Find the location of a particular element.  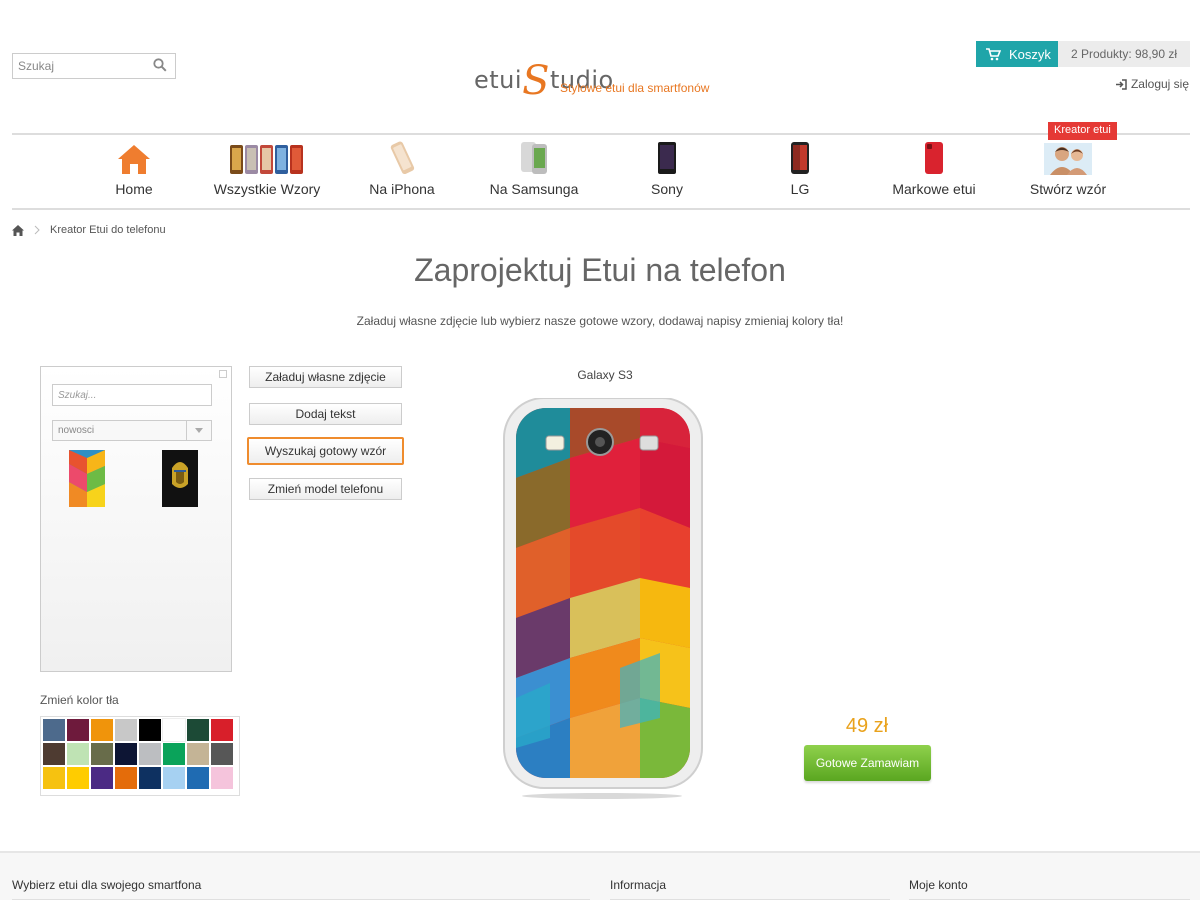

background-color-label: Zmień kolor tła is located at coordinates (79, 700).